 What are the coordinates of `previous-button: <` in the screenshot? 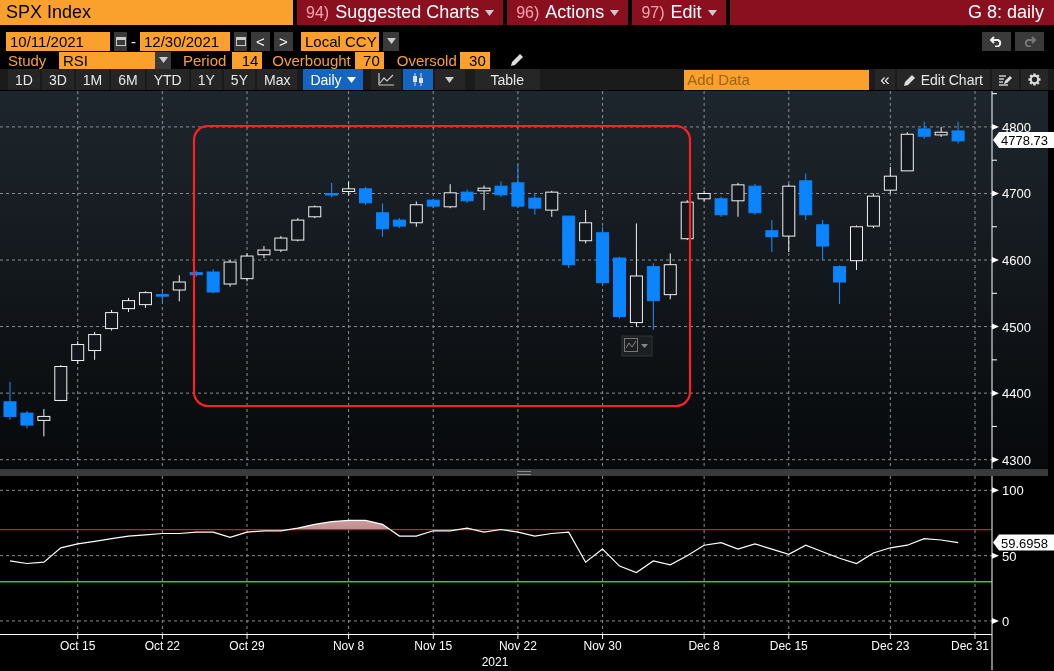 It's located at (260, 41).